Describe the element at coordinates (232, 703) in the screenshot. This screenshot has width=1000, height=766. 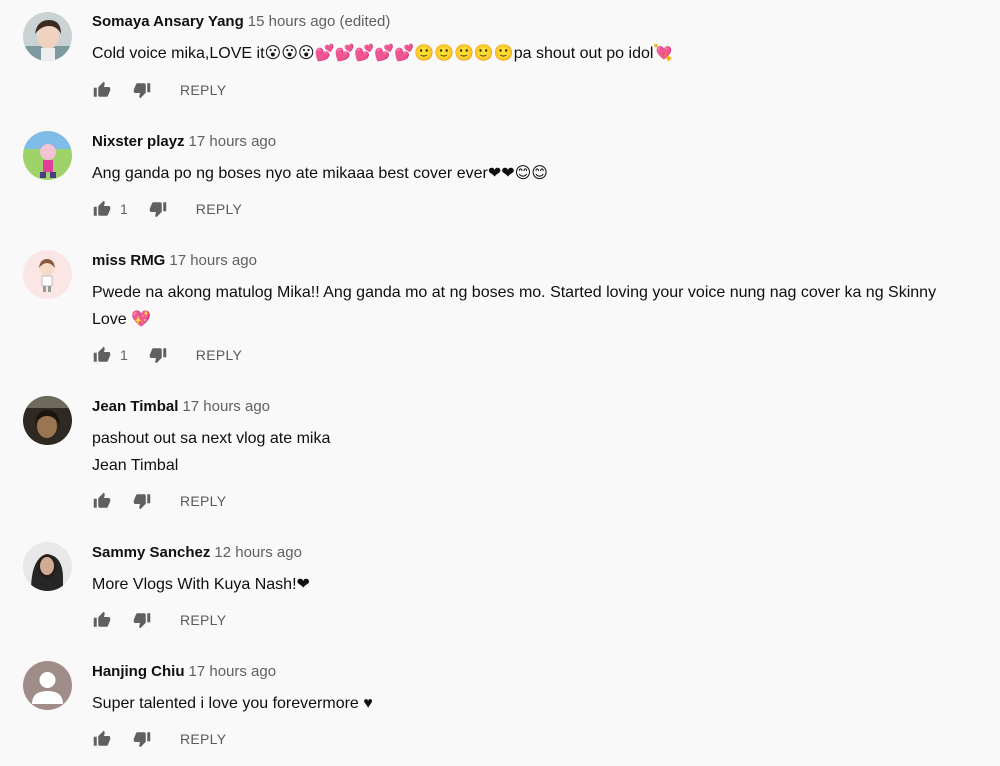
I see `comment-text-line: Super talented i love you forevermore ♥` at that location.